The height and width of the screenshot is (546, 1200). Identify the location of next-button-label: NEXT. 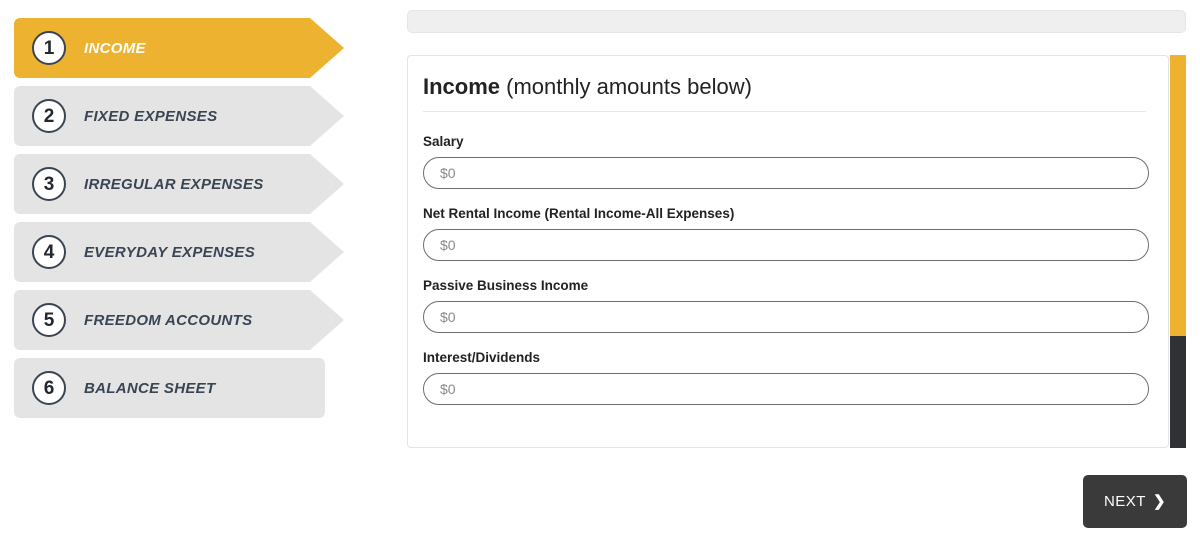
(1124, 501).